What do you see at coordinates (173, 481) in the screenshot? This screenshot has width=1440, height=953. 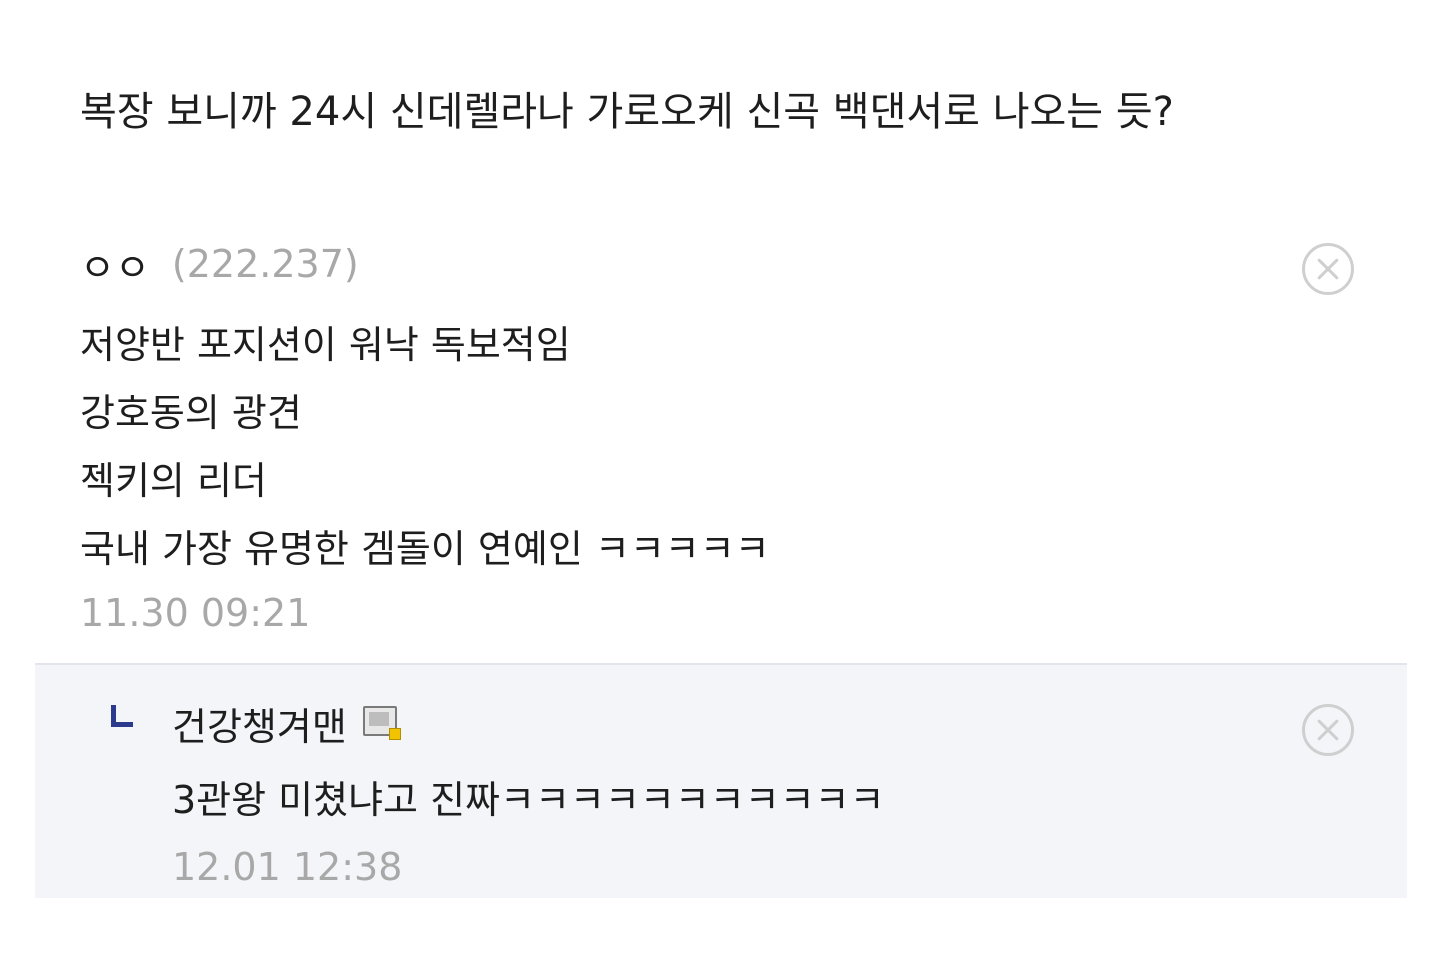 I see `comment-line: 젝키의 리더` at bounding box center [173, 481].